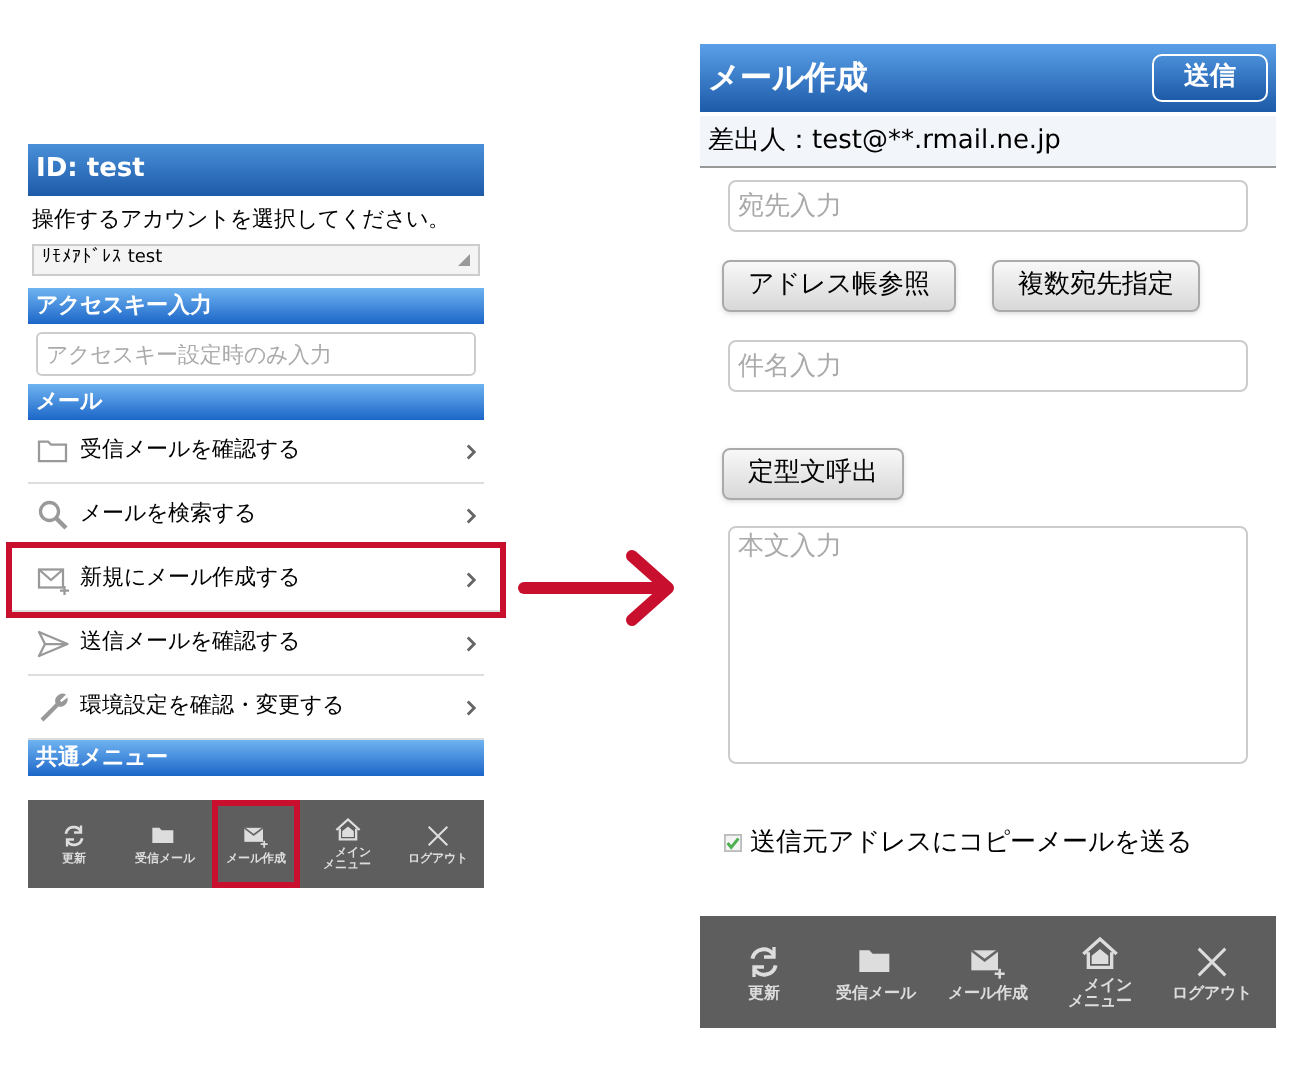 This screenshot has height=1074, width=1300. I want to click on toolbar-button: メインメニュー, so click(1100, 971).